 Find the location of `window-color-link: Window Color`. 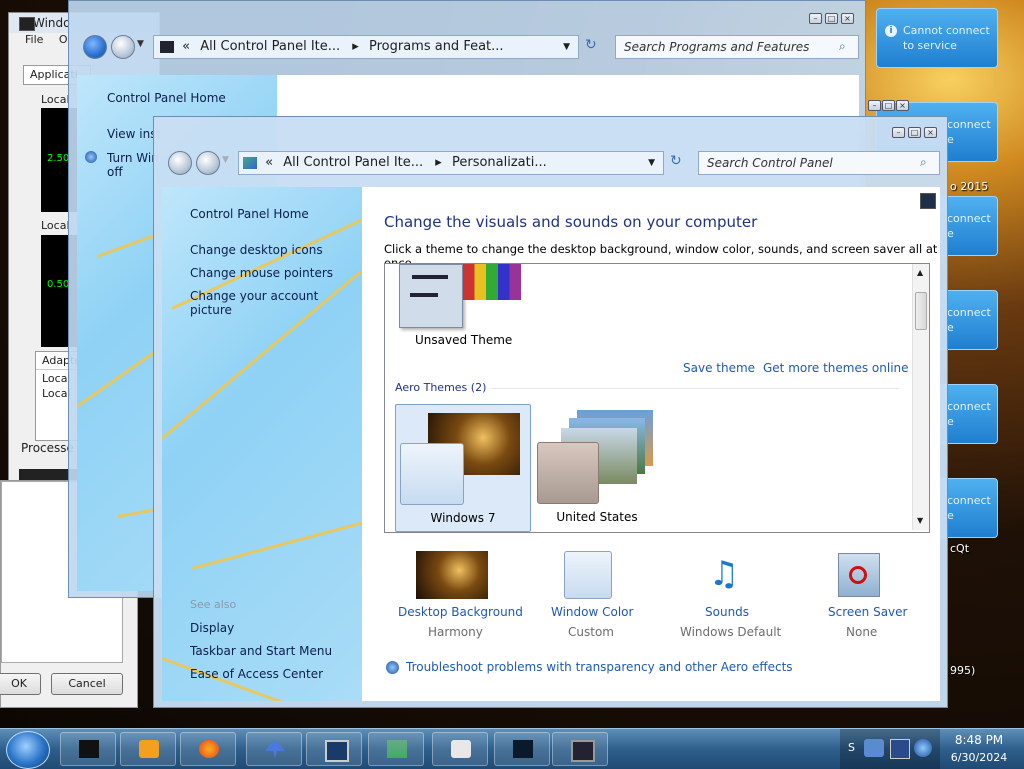

window-color-link: Window Color is located at coordinates (592, 612).